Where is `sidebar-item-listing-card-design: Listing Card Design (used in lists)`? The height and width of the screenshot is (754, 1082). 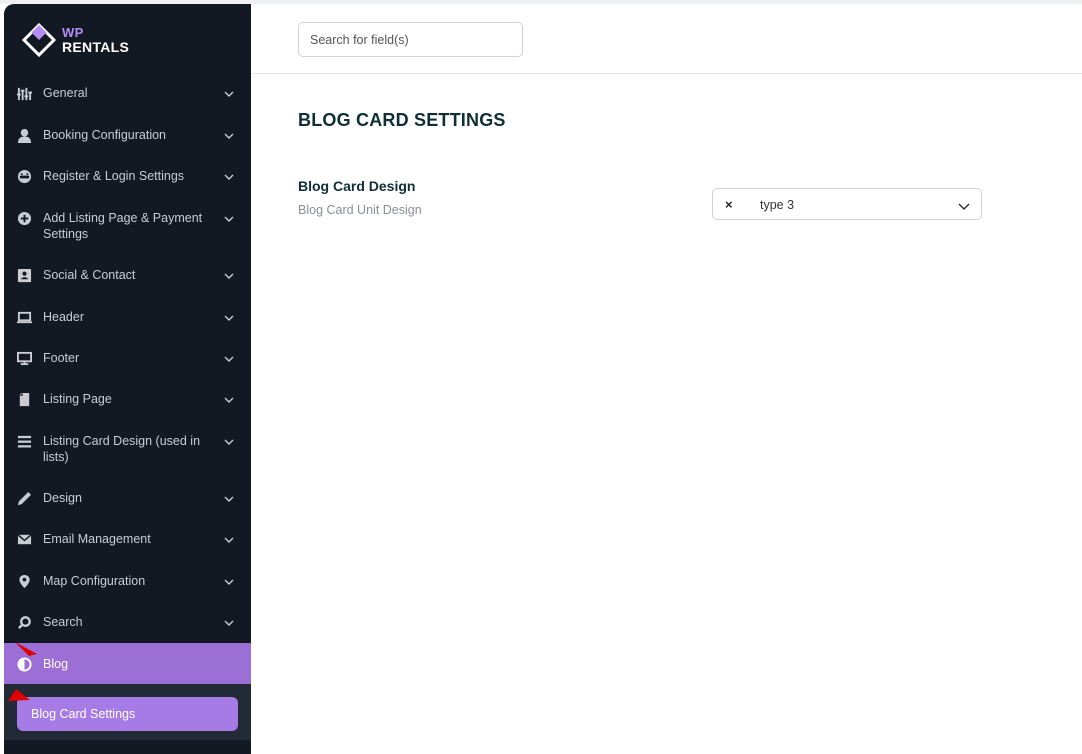
sidebar-item-listing-card-design: Listing Card Design (used in lists) is located at coordinates (127, 448).